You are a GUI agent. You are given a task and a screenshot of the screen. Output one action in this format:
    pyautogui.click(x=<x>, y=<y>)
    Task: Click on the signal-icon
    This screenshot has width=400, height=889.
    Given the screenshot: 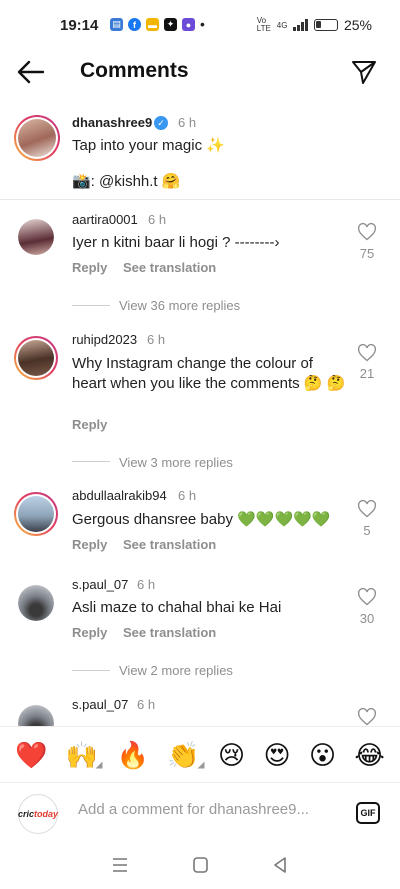 What is the action you would take?
    pyautogui.click(x=300, y=25)
    